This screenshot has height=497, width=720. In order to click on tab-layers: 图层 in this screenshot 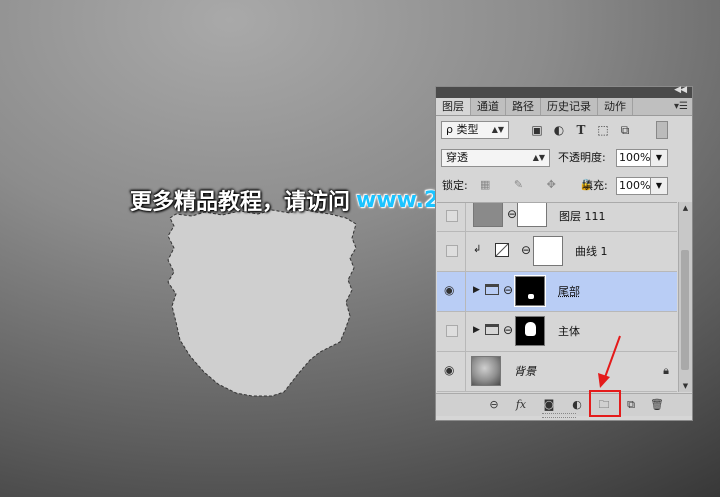, I will do `click(453, 106)`.